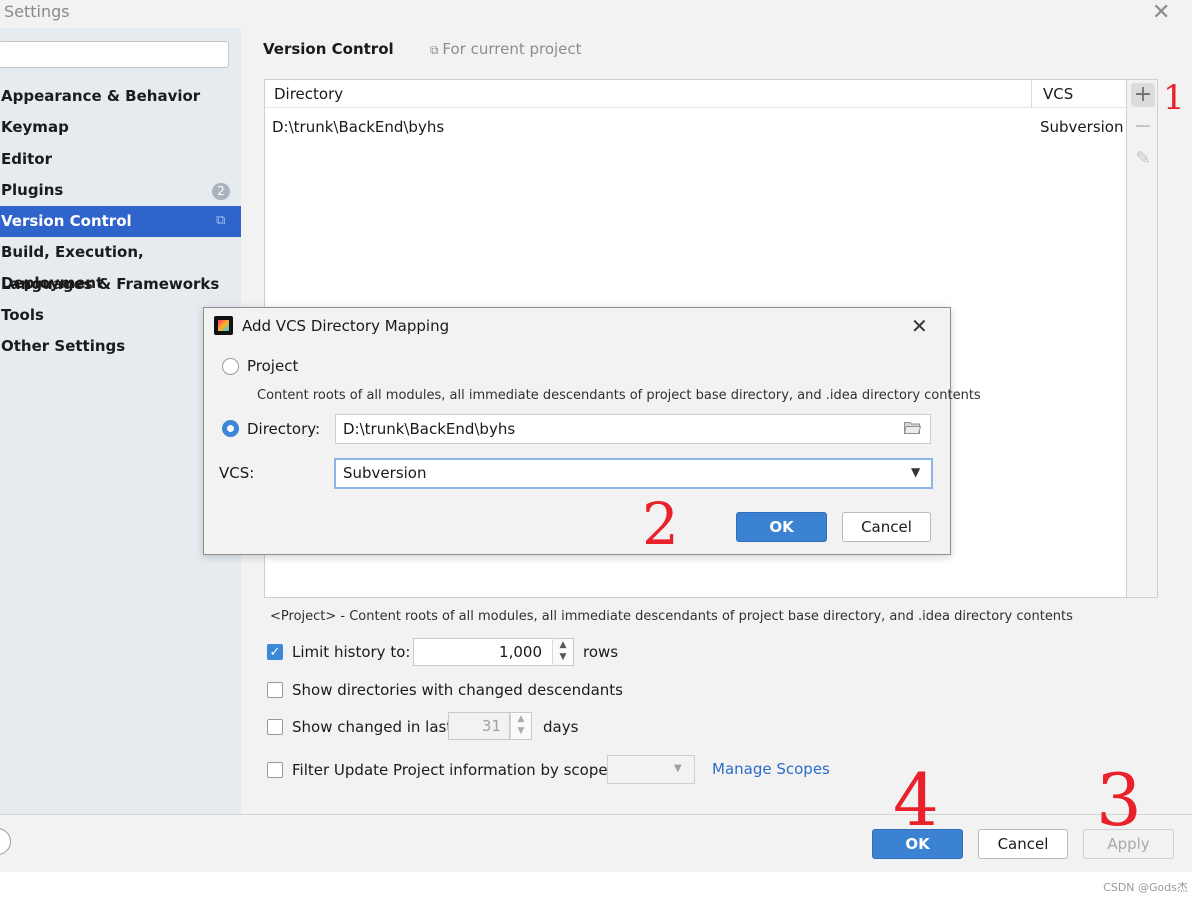  Describe the element at coordinates (351, 652) in the screenshot. I see `limit-history-label: Limit history to:` at that location.